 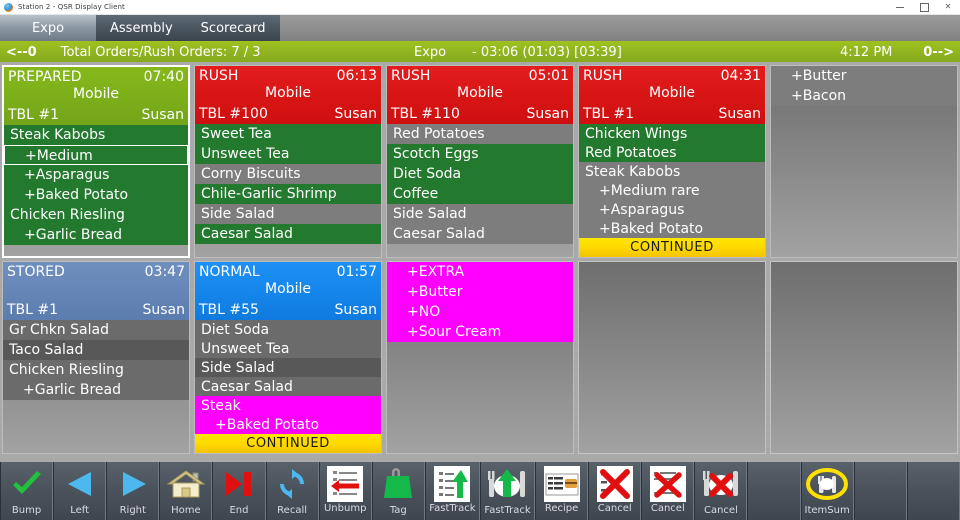 I want to click on toolbar-button-recall: Recall, so click(x=292, y=491).